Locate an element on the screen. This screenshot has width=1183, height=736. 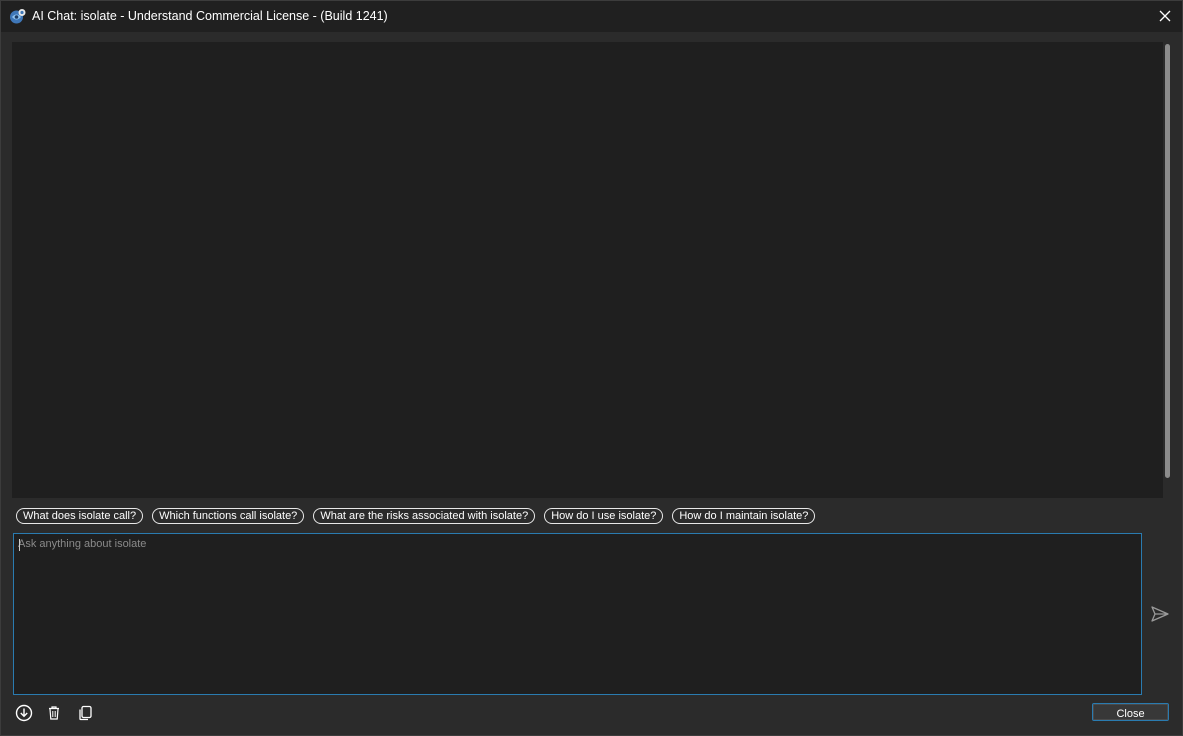
suggestion-chip: How do I use isolate? is located at coordinates (604, 516).